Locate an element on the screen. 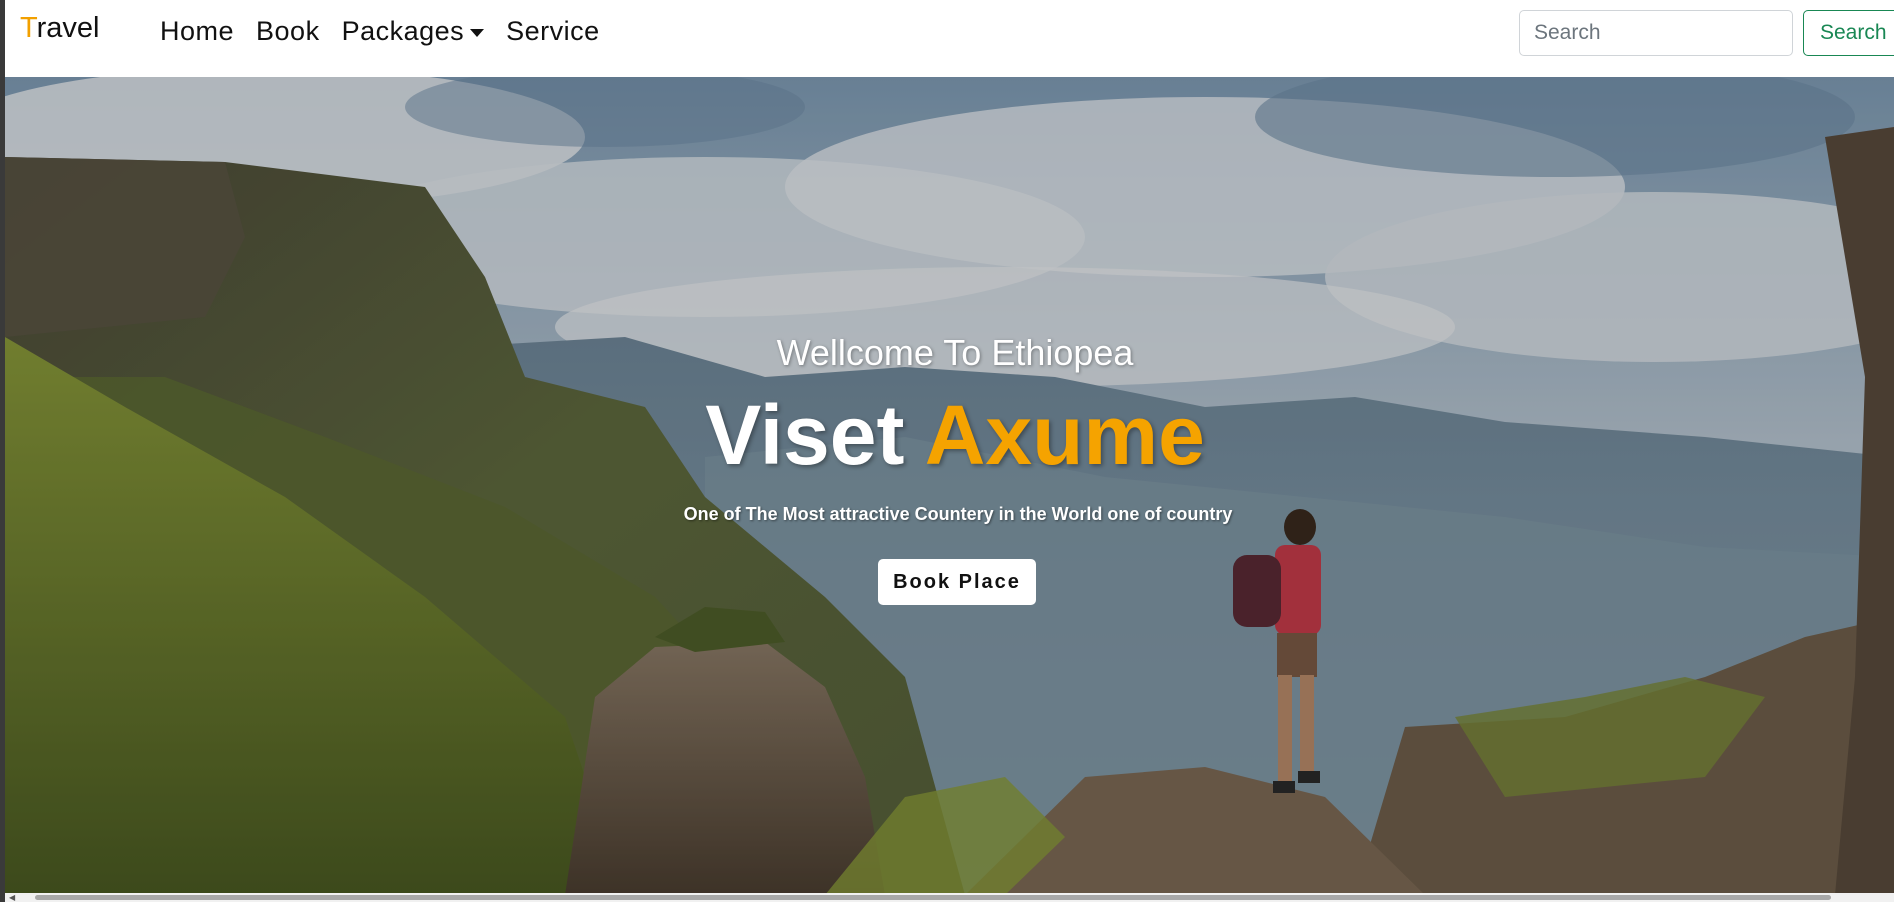 The height and width of the screenshot is (902, 1894). scrollbar-thumb is located at coordinates (933, 897).